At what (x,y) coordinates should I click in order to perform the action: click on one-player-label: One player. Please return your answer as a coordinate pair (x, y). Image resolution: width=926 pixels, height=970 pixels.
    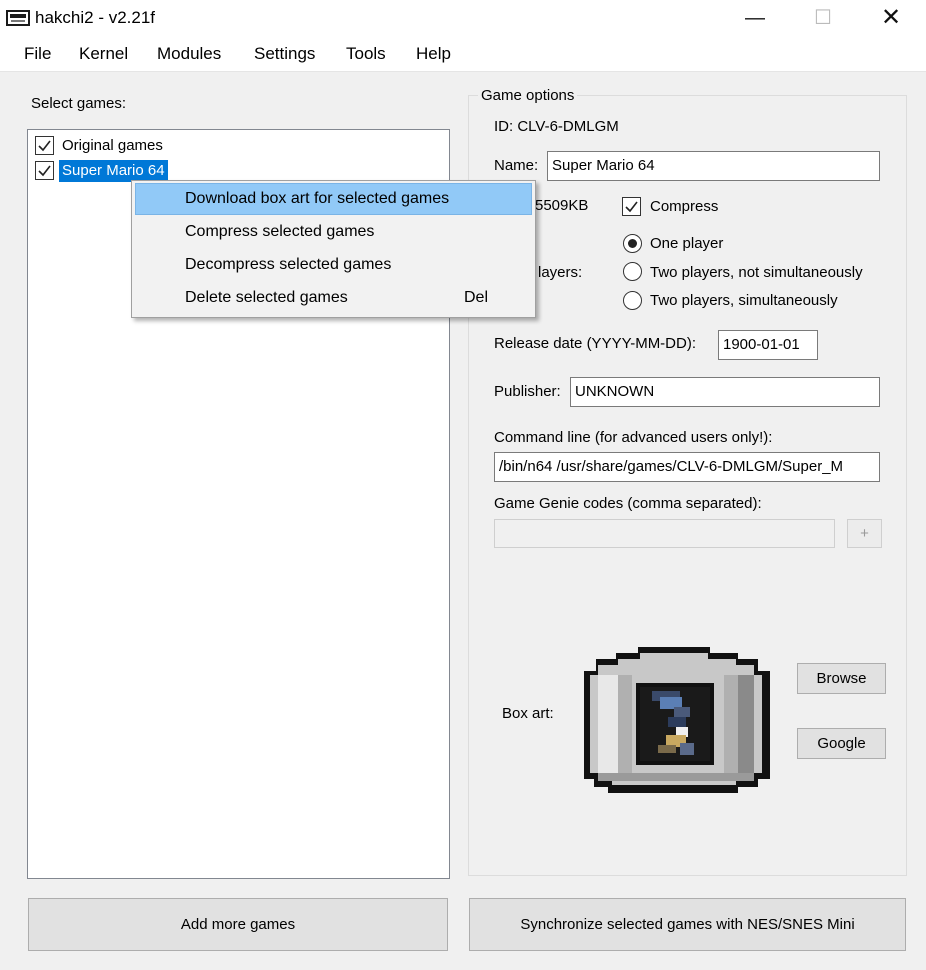
    Looking at the image, I should click on (687, 243).